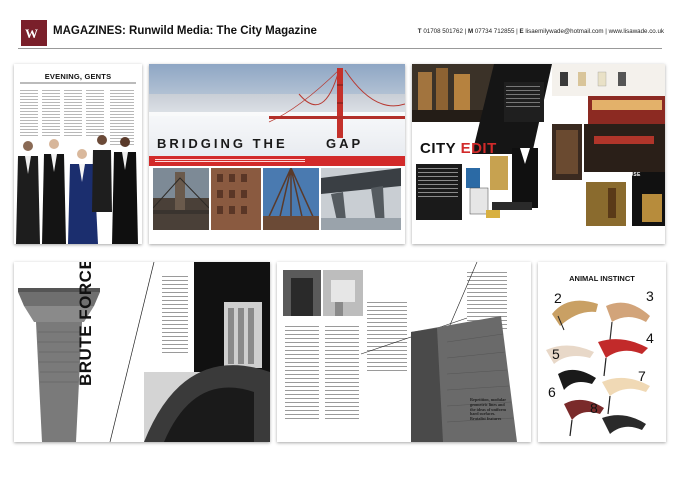  What do you see at coordinates (85, 291) in the screenshot?
I see `headline-force: FORCE` at bounding box center [85, 291].